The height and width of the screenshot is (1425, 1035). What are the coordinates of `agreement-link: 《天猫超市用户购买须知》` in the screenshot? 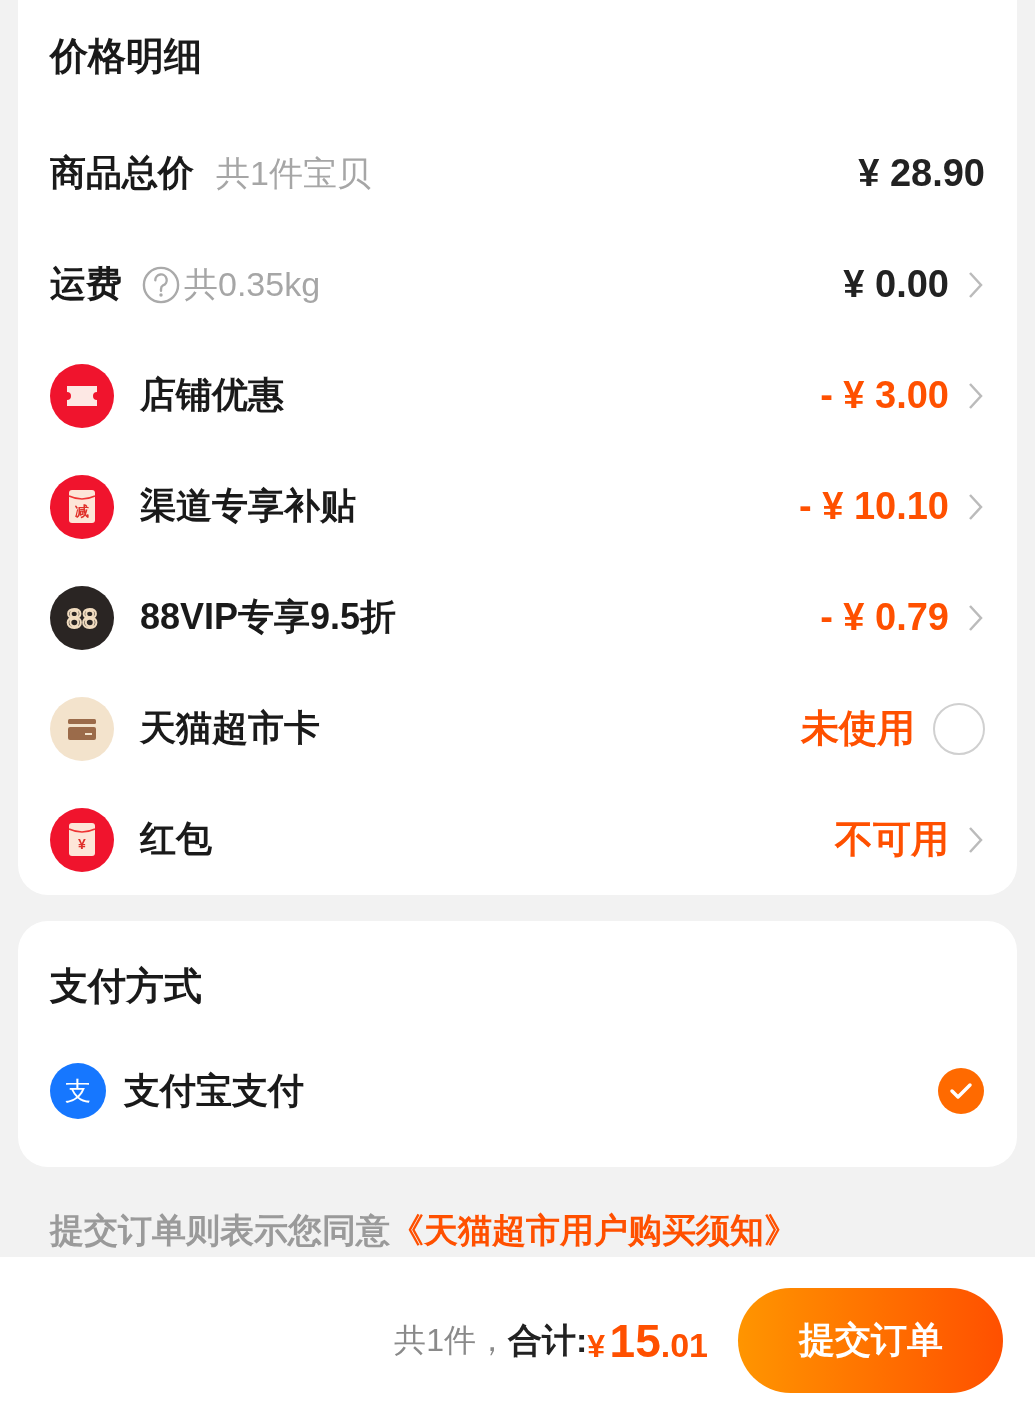 It's located at (594, 1230).